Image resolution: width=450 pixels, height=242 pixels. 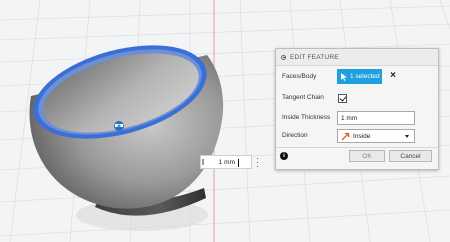 I want to click on info-icon: i, so click(x=284, y=156).